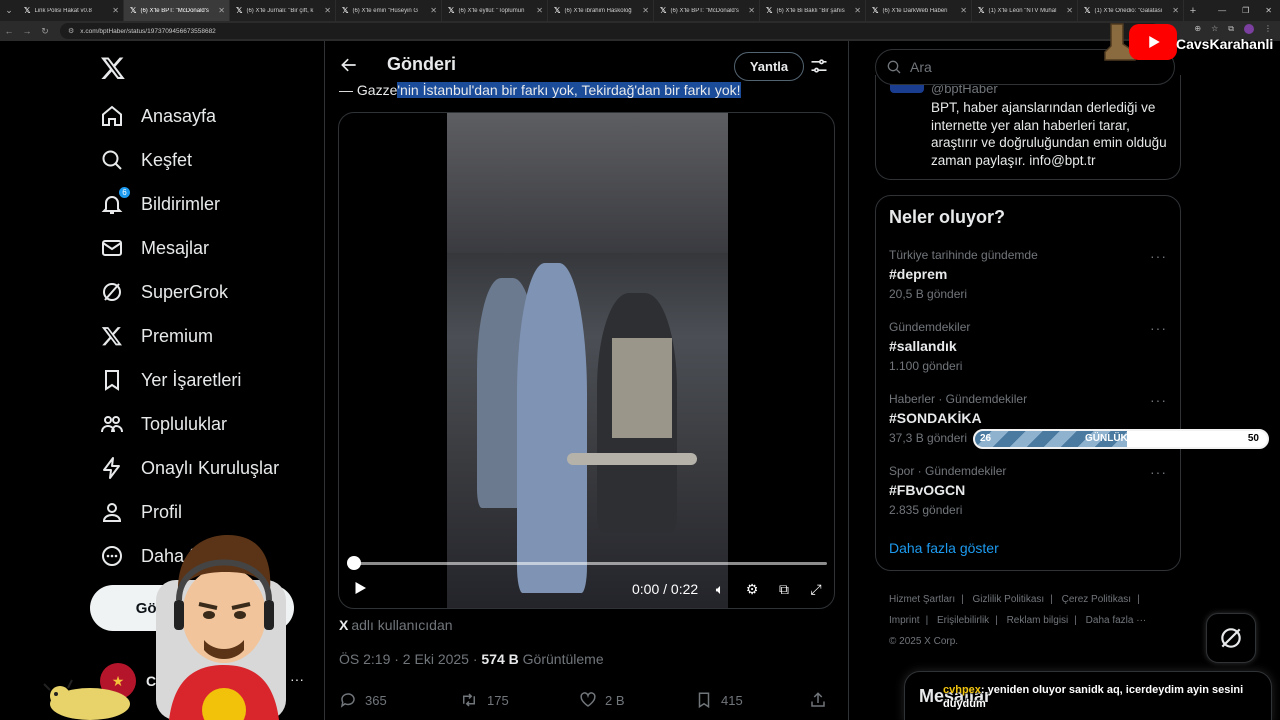  I want to click on footer-link: Çerez Politikası, so click(1096, 599).